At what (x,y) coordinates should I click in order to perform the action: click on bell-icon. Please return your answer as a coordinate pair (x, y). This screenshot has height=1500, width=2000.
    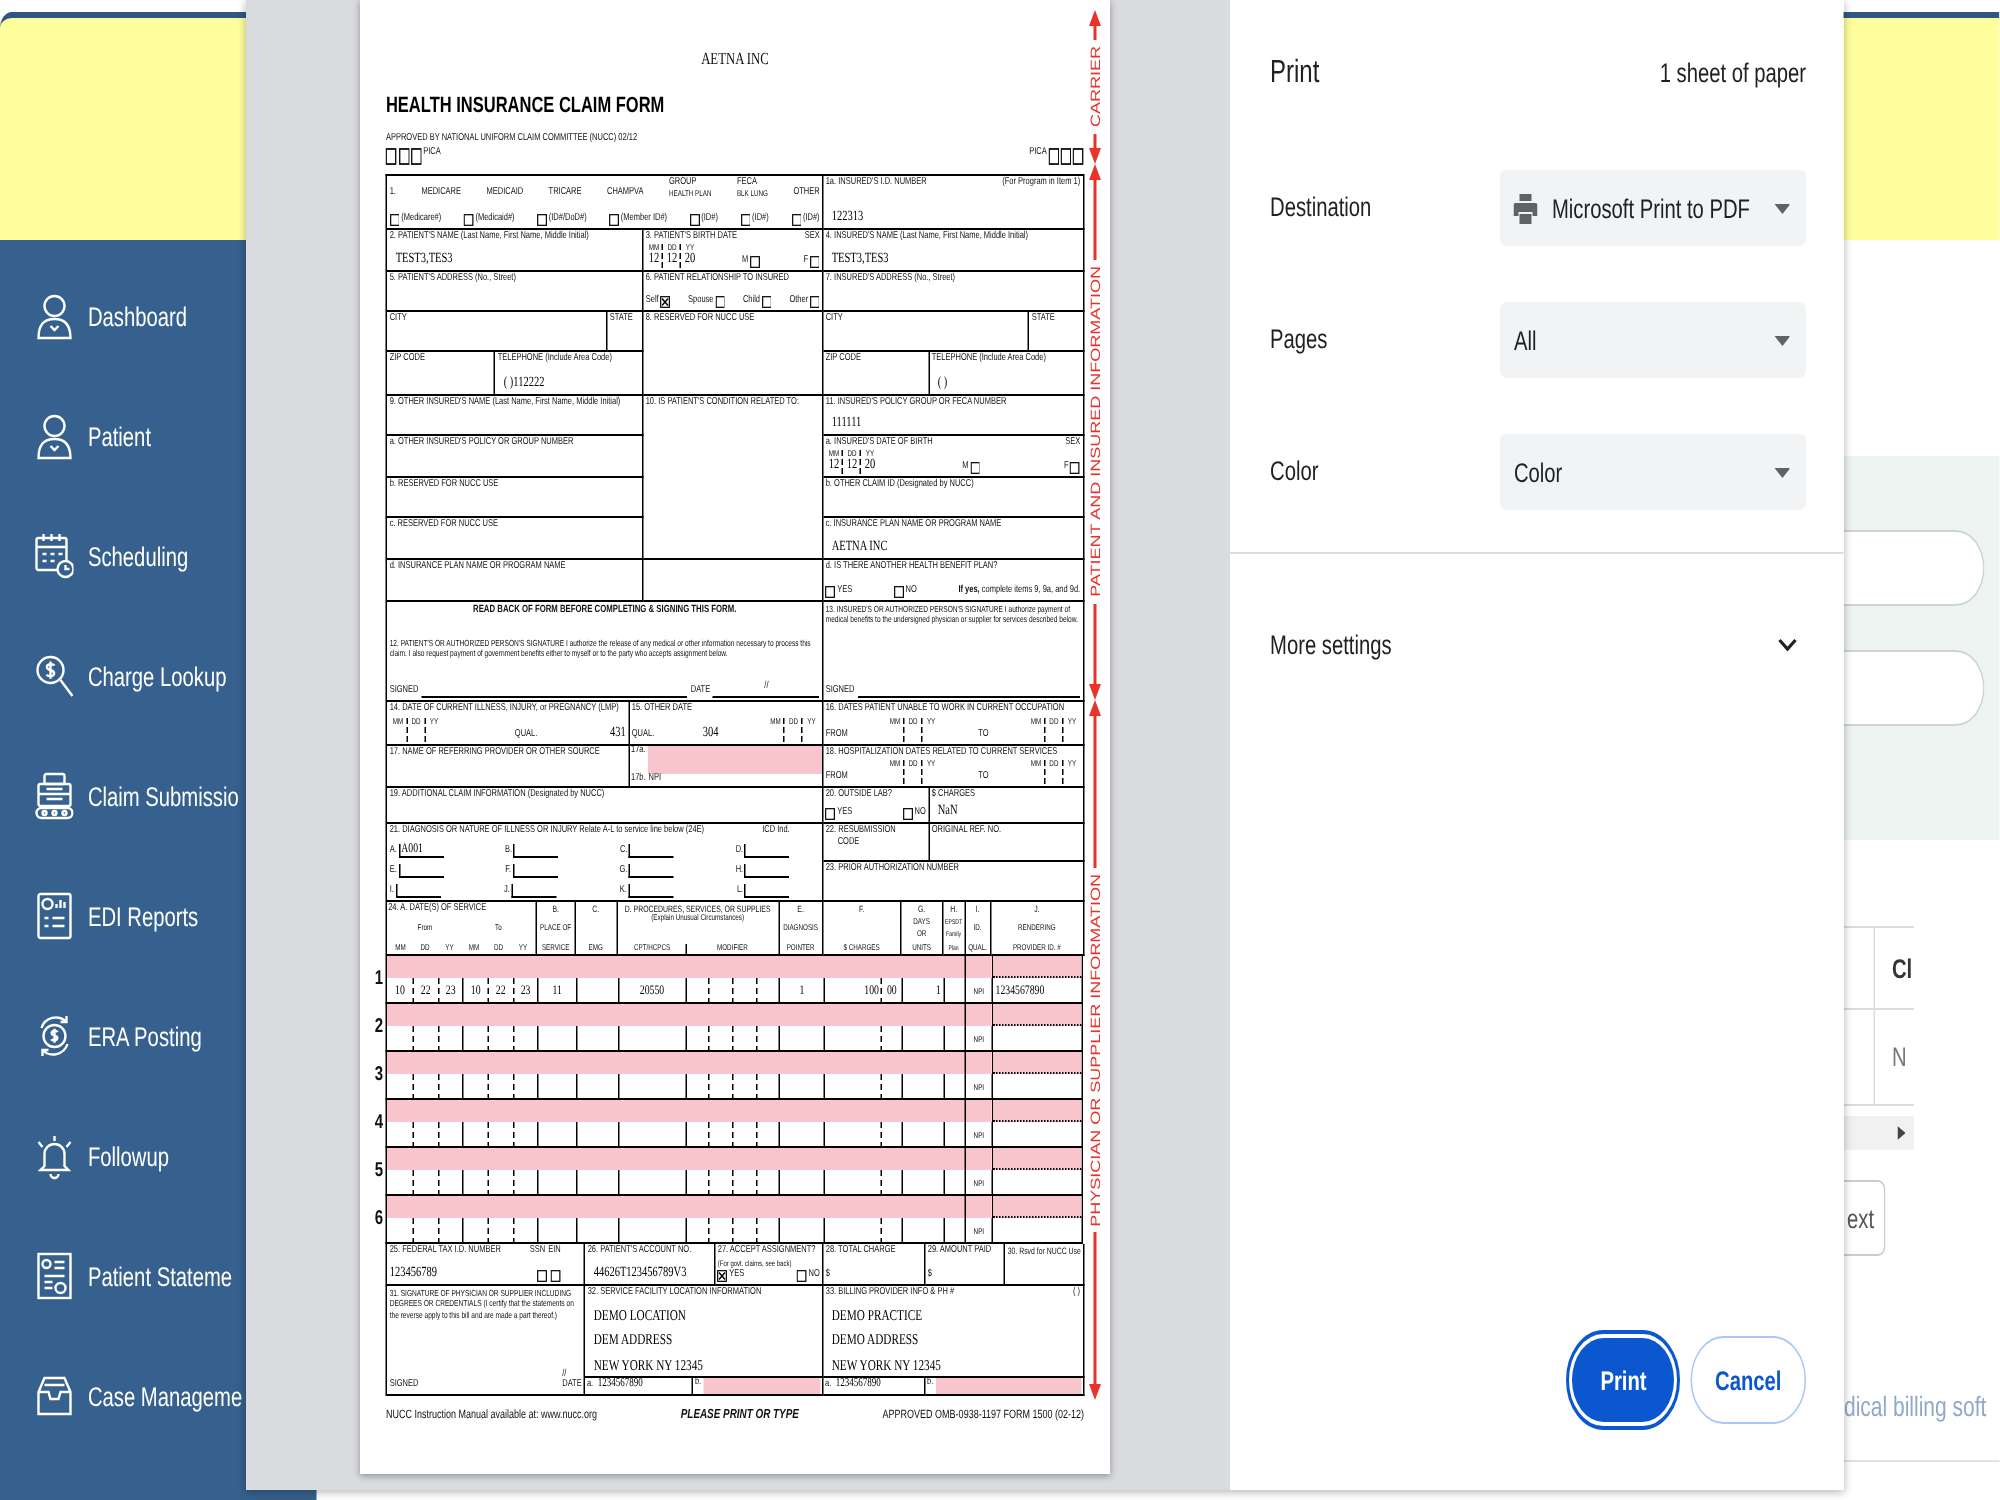
    Looking at the image, I should click on (54, 1156).